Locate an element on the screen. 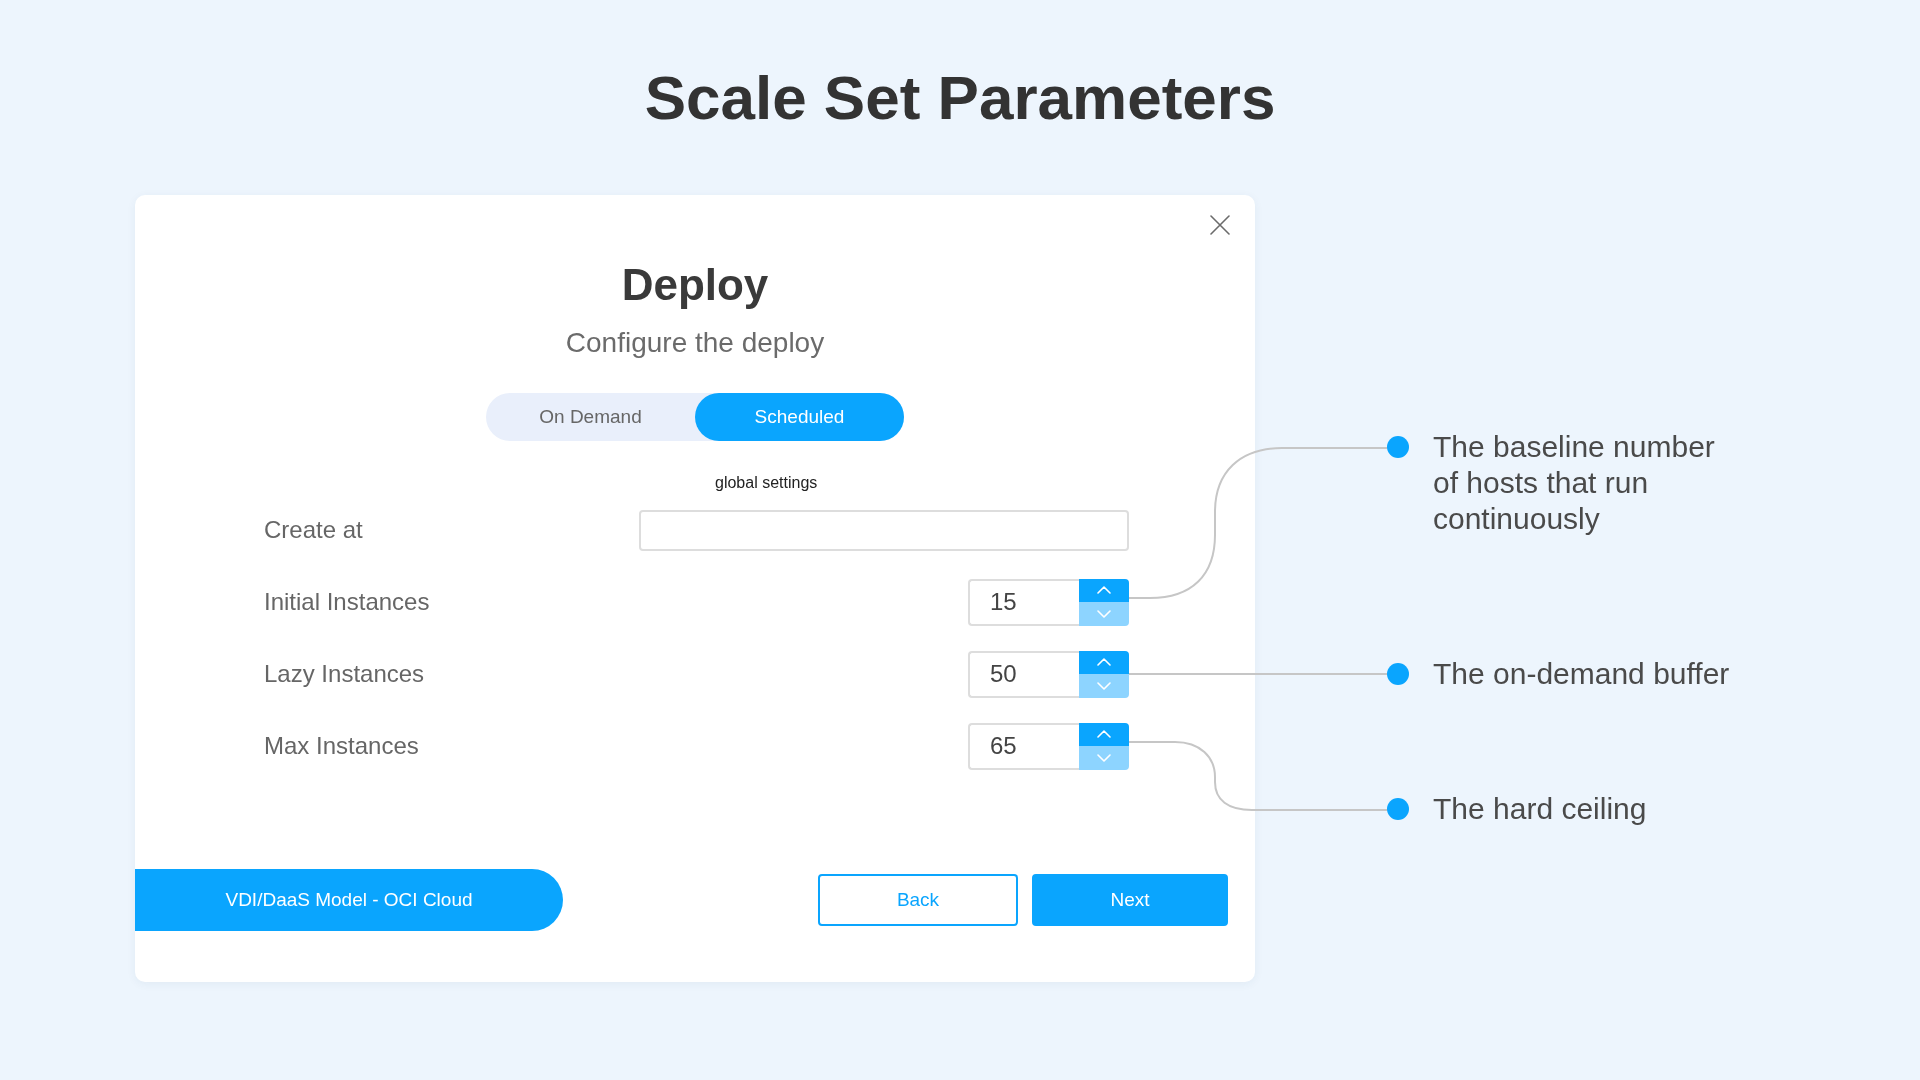  callout-text: The hard ceiling is located at coordinates (1540, 809).